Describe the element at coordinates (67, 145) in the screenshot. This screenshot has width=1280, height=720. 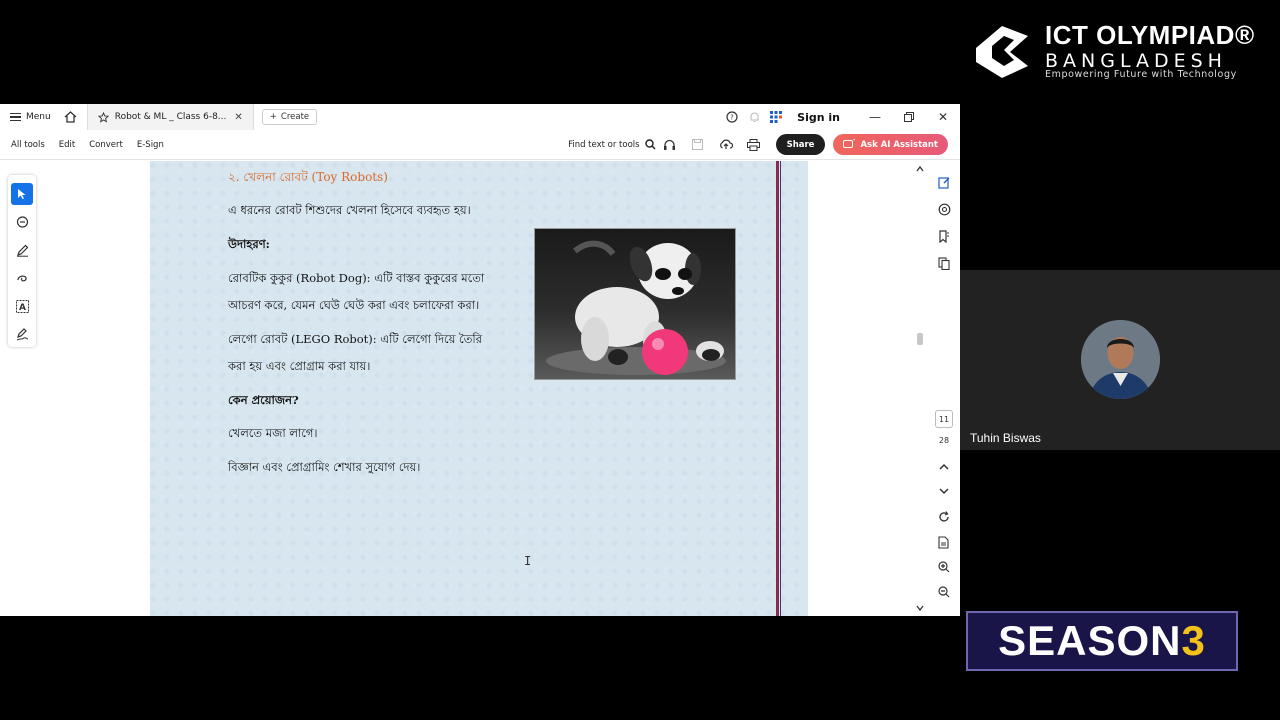
I see `edit-link: Edit` at that location.